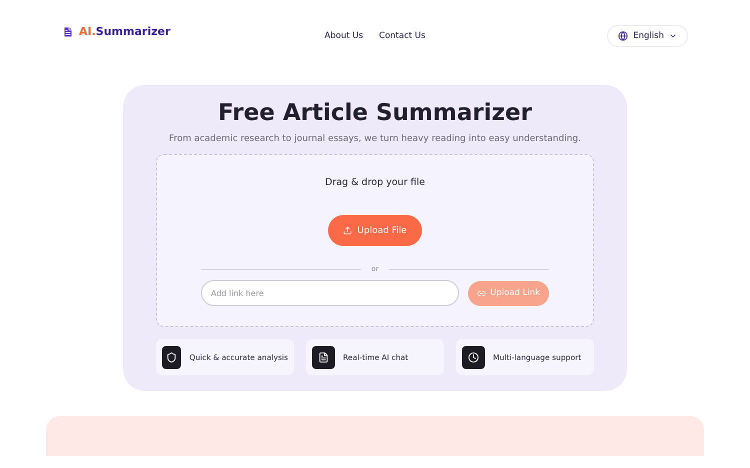  What do you see at coordinates (673, 36) in the screenshot?
I see `chevron-down-icon` at bounding box center [673, 36].